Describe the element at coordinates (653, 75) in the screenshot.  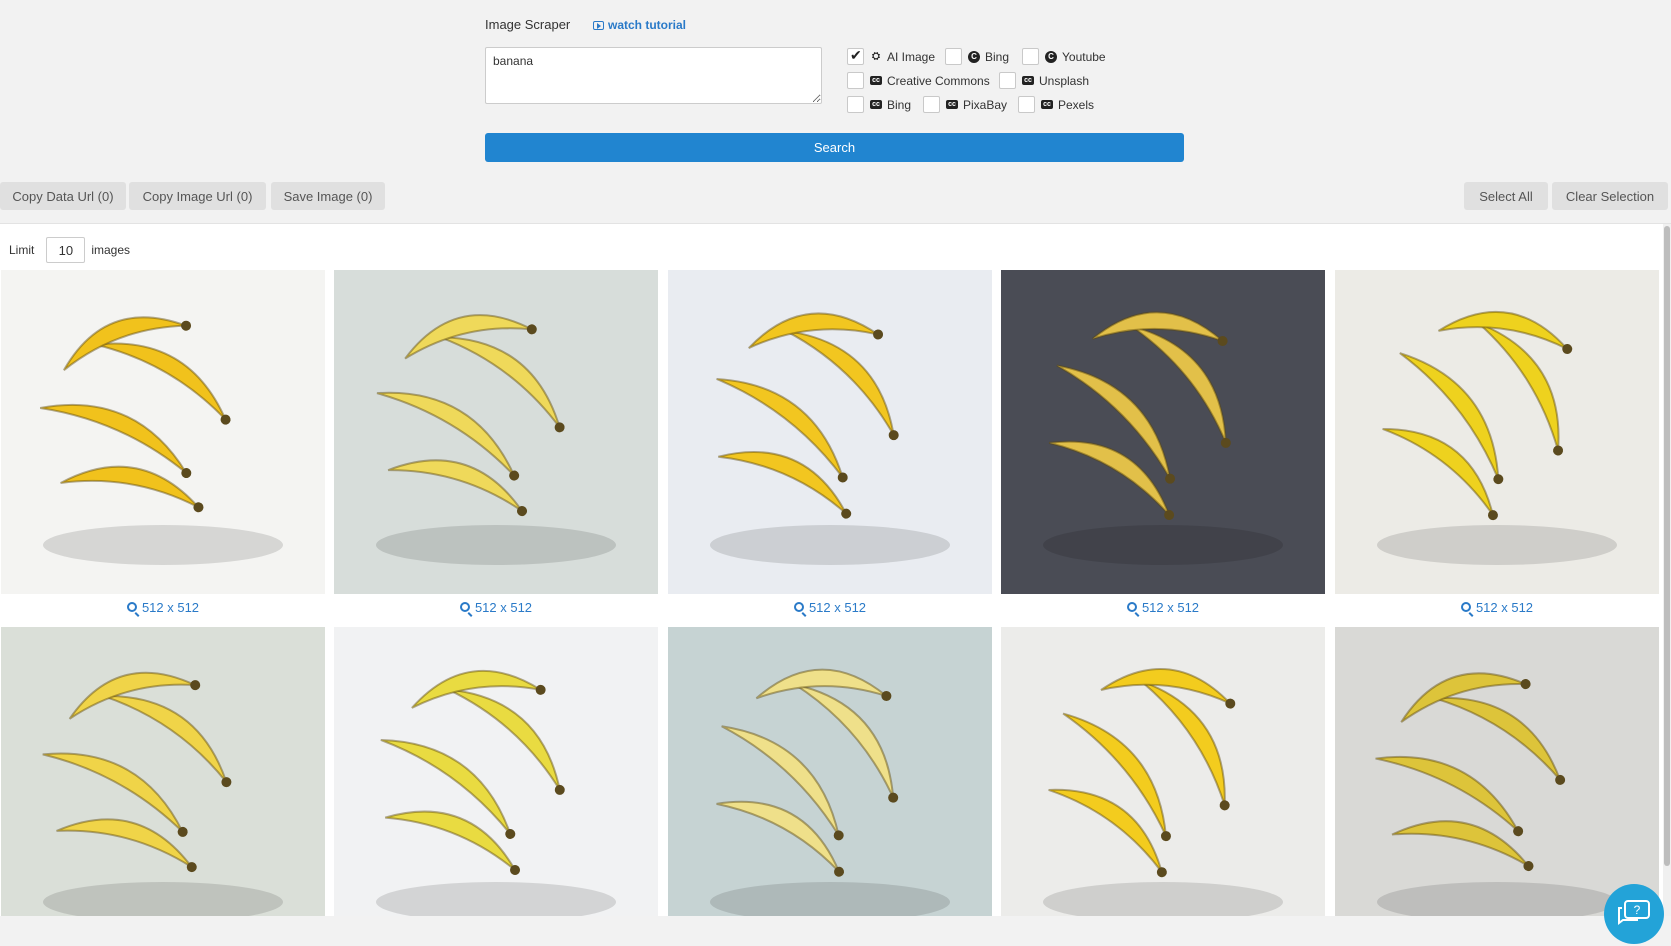
I see `search-query-input: banana` at that location.